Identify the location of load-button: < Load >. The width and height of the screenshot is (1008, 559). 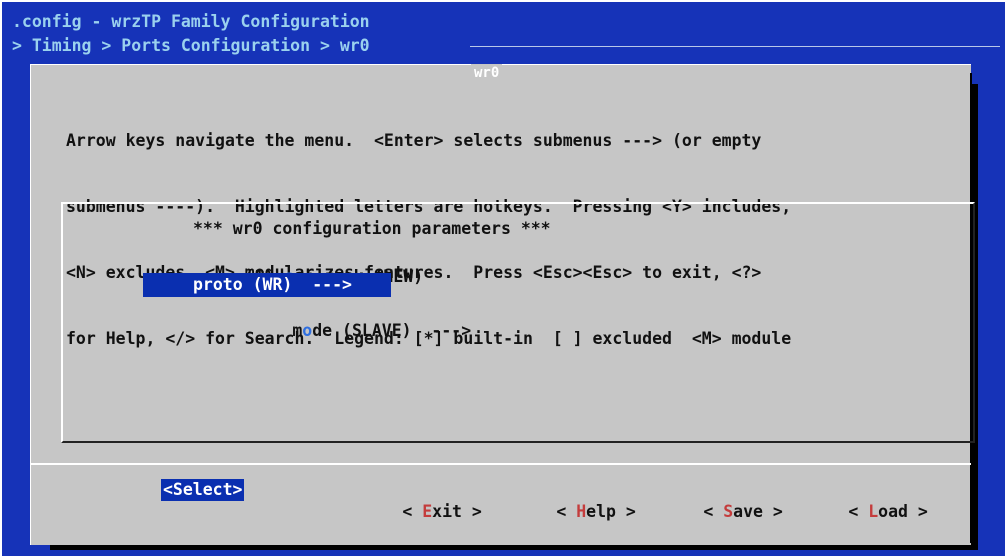
(838, 512).